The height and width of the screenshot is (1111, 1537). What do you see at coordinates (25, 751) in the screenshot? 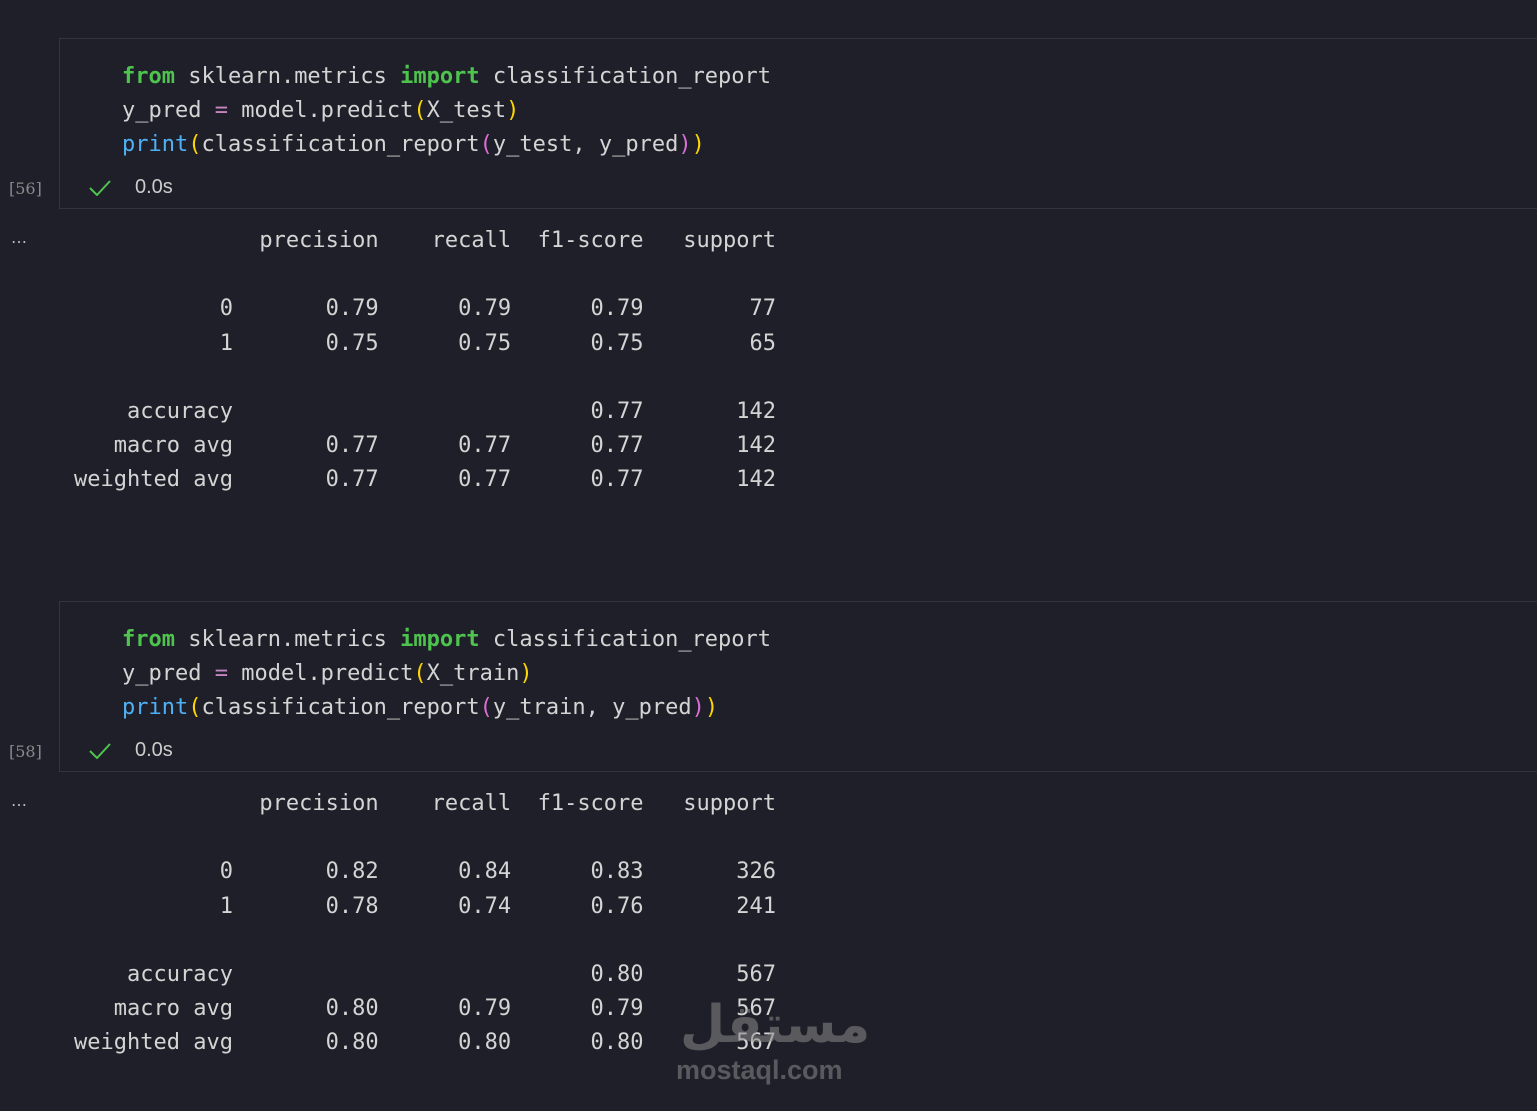
I see `execution-count: [58]` at bounding box center [25, 751].